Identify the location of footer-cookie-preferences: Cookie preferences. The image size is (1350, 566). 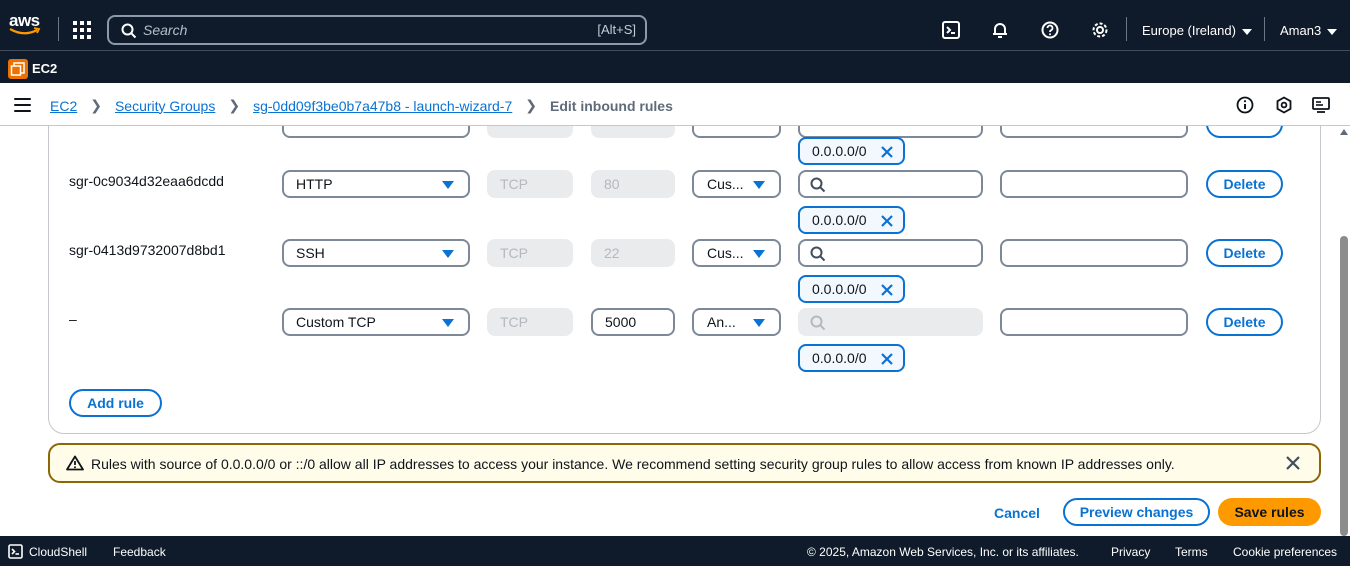
(1285, 552).